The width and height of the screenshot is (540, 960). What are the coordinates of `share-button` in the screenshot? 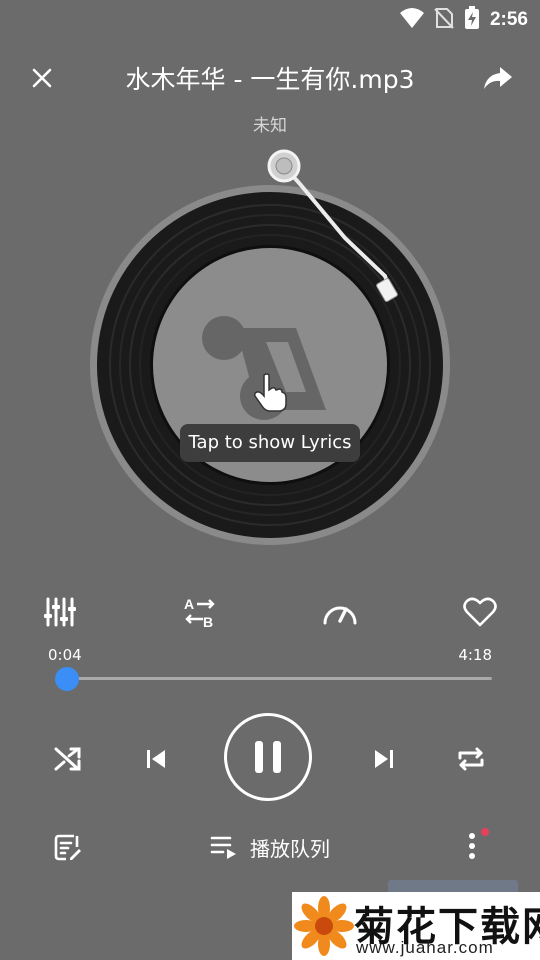 It's located at (498, 78).